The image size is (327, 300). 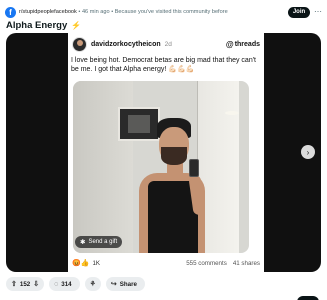 What do you see at coordinates (166, 263) in the screenshot?
I see `card-footer: 😡👍 1K 555 comments 41 shares` at bounding box center [166, 263].